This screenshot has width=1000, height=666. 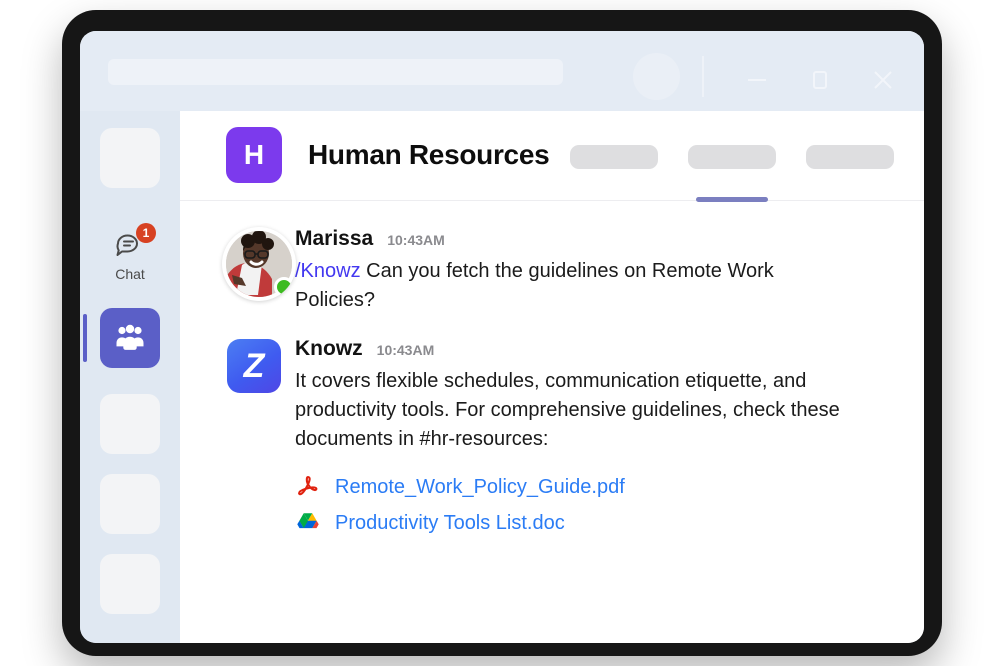 I want to click on account-avatar, so click(x=656, y=76).